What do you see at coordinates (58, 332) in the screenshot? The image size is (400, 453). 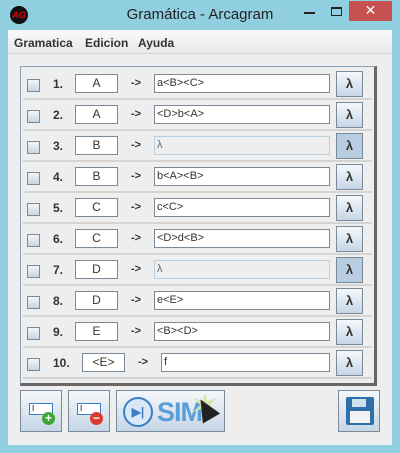 I see `rule-number: 9.` at bounding box center [58, 332].